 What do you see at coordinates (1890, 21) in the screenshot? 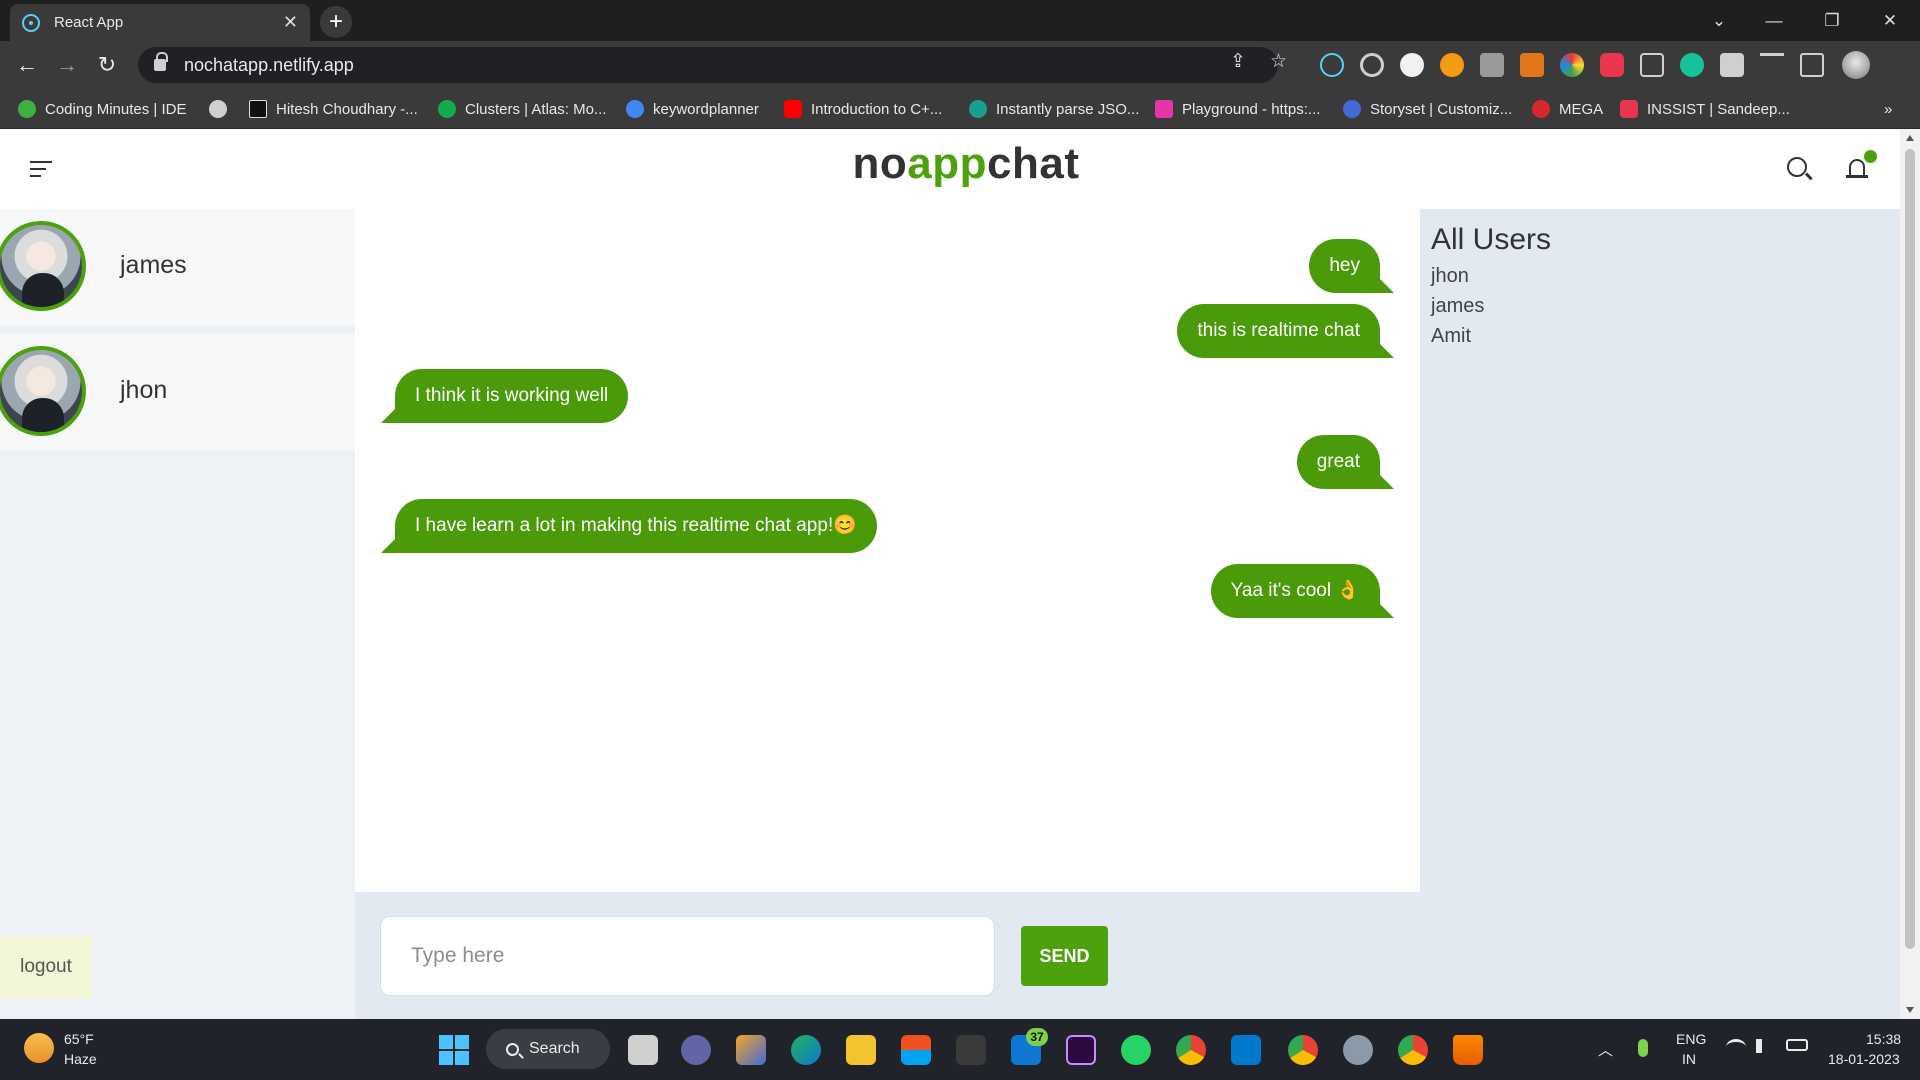
I see `close-window-button: ✕` at bounding box center [1890, 21].